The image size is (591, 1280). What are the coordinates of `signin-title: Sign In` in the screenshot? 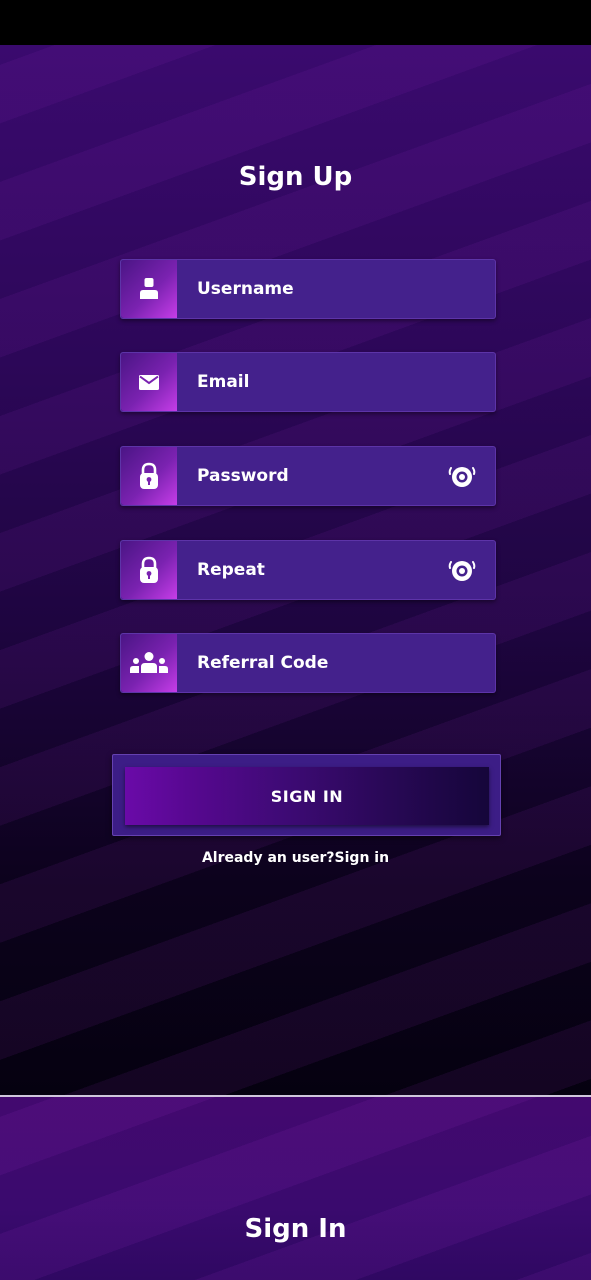 It's located at (295, 1229).